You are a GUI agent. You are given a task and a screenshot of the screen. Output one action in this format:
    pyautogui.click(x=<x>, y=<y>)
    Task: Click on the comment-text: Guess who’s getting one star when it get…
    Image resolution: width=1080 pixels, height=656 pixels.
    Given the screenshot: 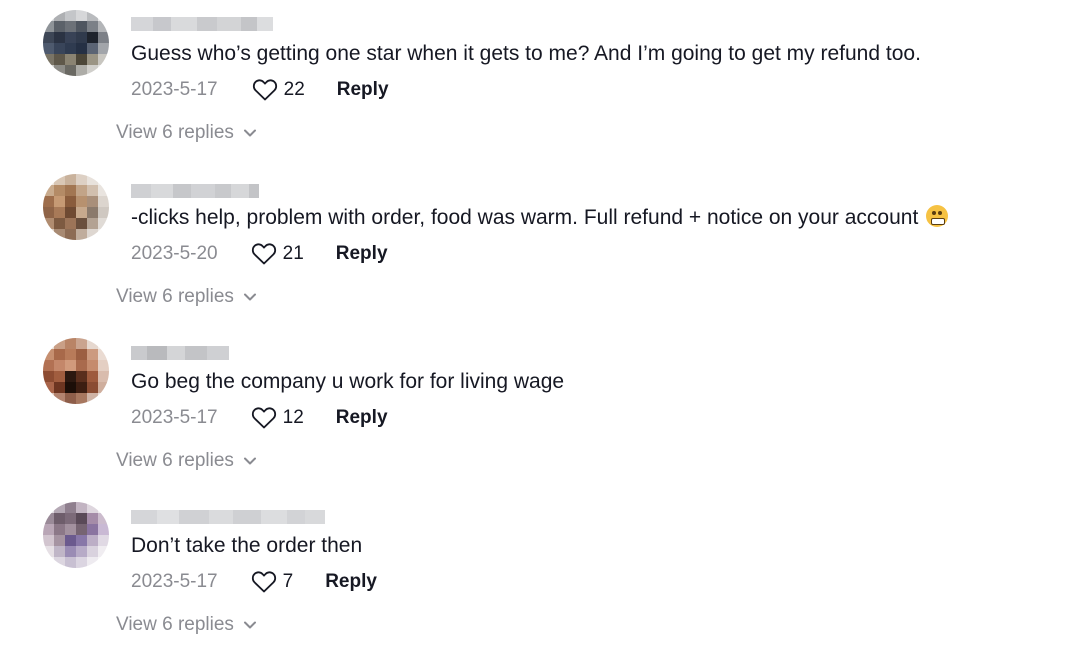 What is the action you would take?
    pyautogui.click(x=526, y=53)
    